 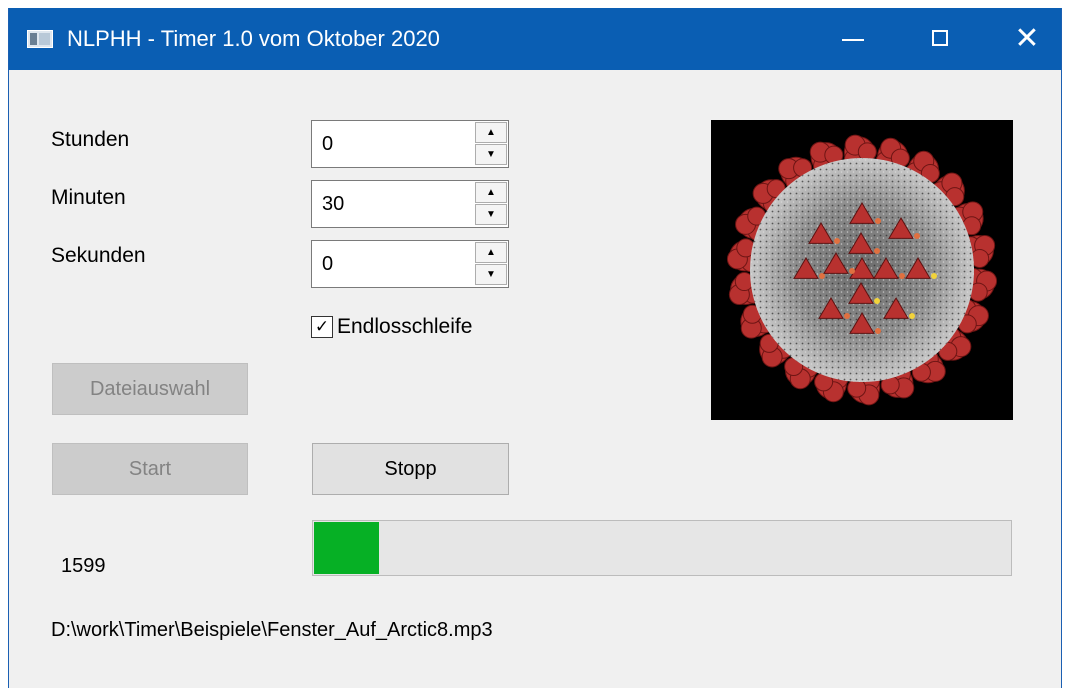 I want to click on loop-checkbox: ✓, so click(x=322, y=327).